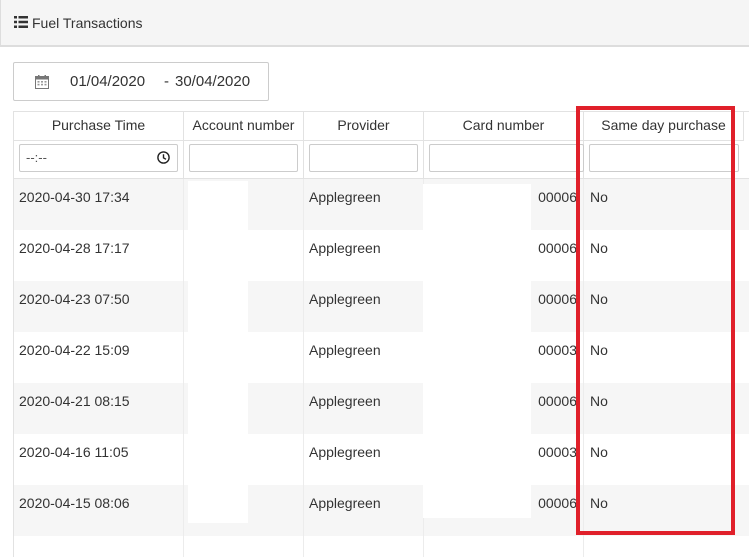  What do you see at coordinates (374, 23) in the screenshot?
I see `panel-header: Fuel Transactions` at bounding box center [374, 23].